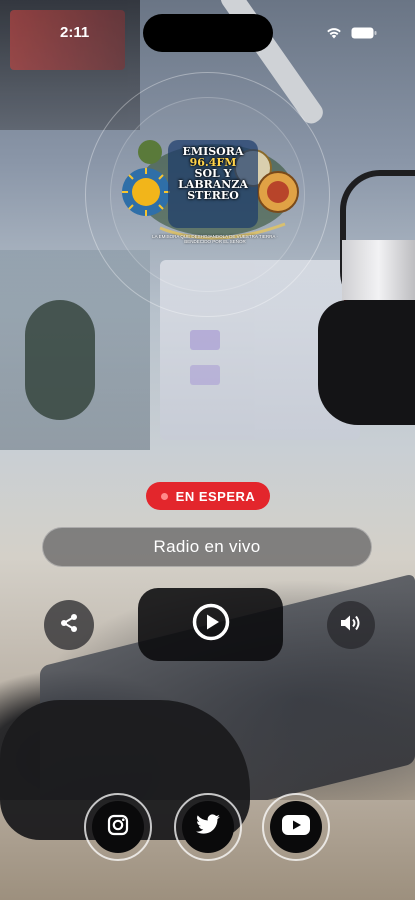 The height and width of the screenshot is (900, 415). I want to click on status-bar: 2:11, so click(207, 26).